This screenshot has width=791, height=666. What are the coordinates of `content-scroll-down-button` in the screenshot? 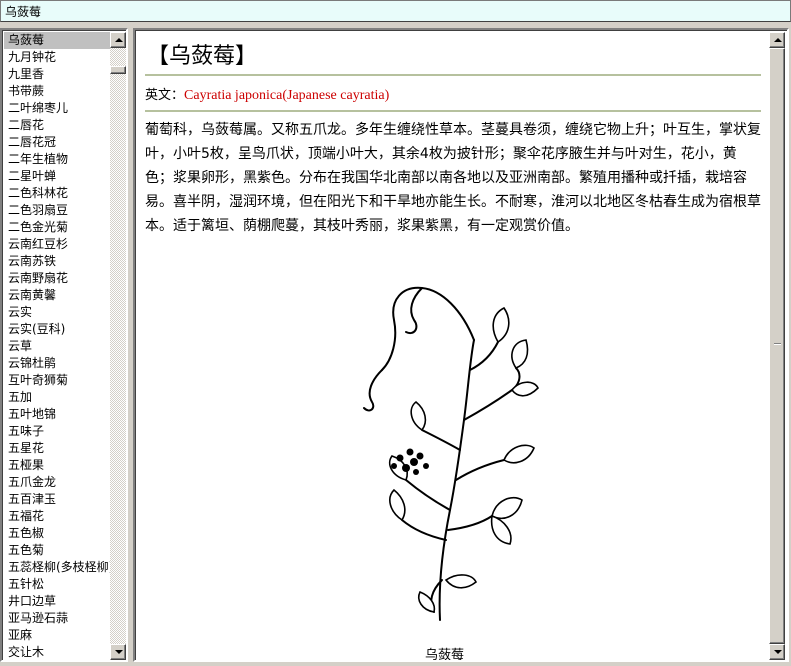 It's located at (777, 652).